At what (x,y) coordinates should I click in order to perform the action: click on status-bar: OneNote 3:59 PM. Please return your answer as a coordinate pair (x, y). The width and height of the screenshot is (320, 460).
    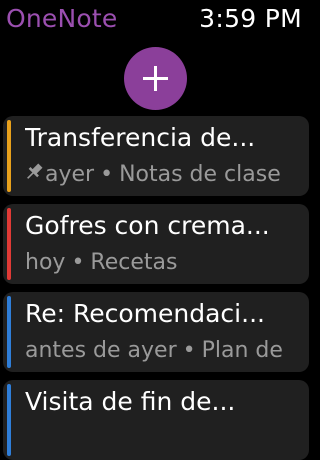
    Looking at the image, I should click on (156, 19).